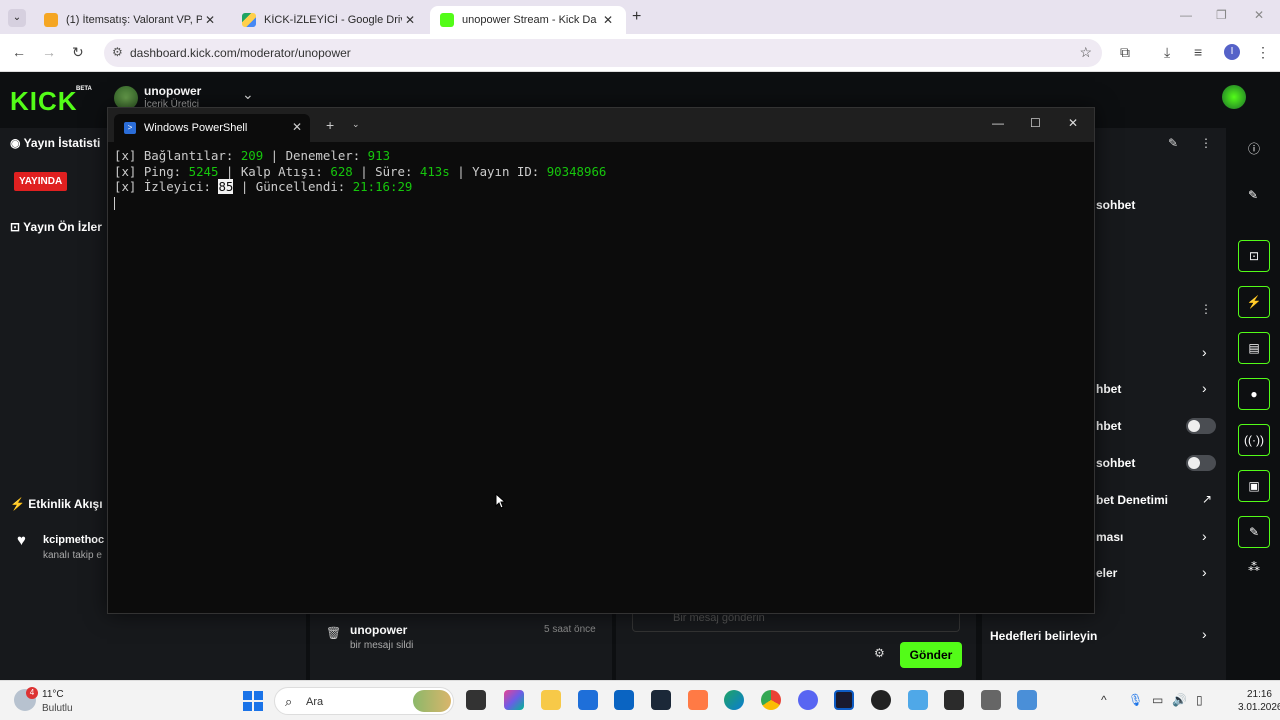 This screenshot has width=1280, height=720. I want to click on site-info-icon: ⚙, so click(117, 52).